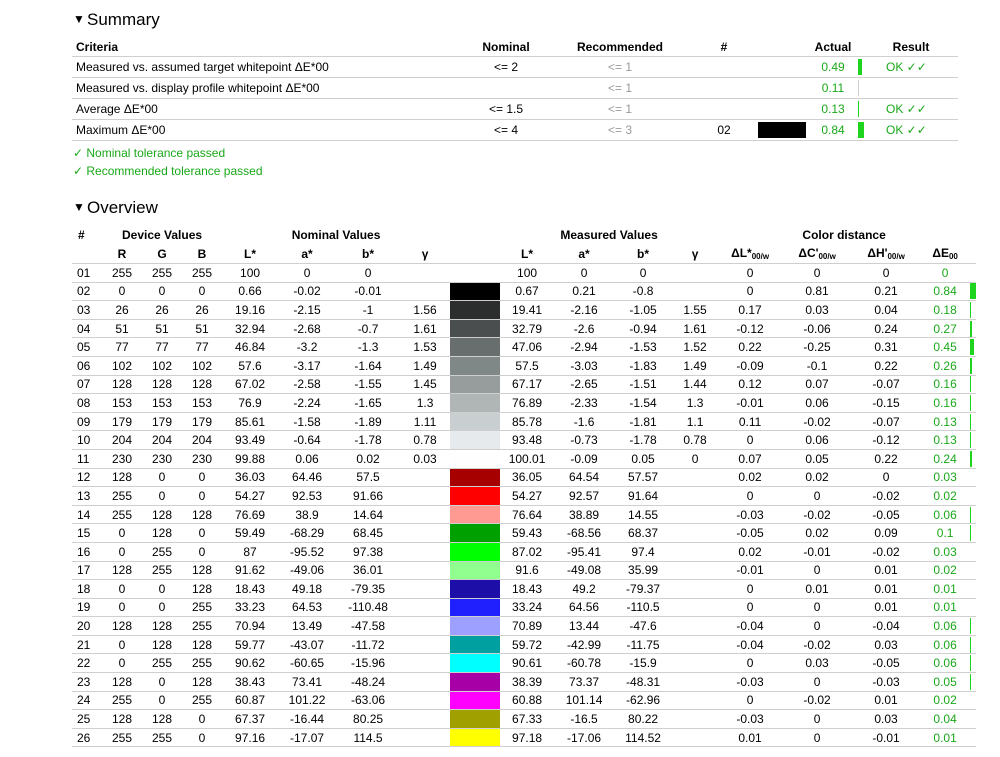  What do you see at coordinates (817, 273) in the screenshot?
I see `delta-c: 0` at bounding box center [817, 273].